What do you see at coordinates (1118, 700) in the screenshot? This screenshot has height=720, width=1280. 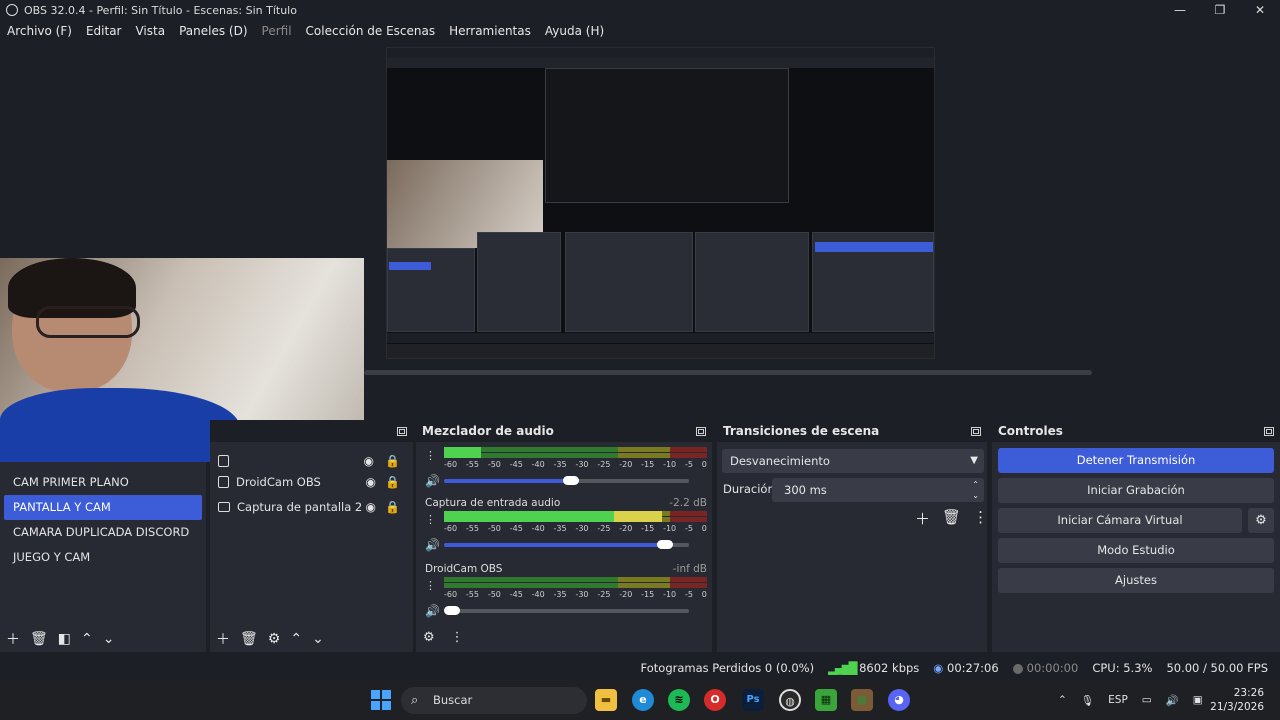 I see `language-indicator: ESP` at bounding box center [1118, 700].